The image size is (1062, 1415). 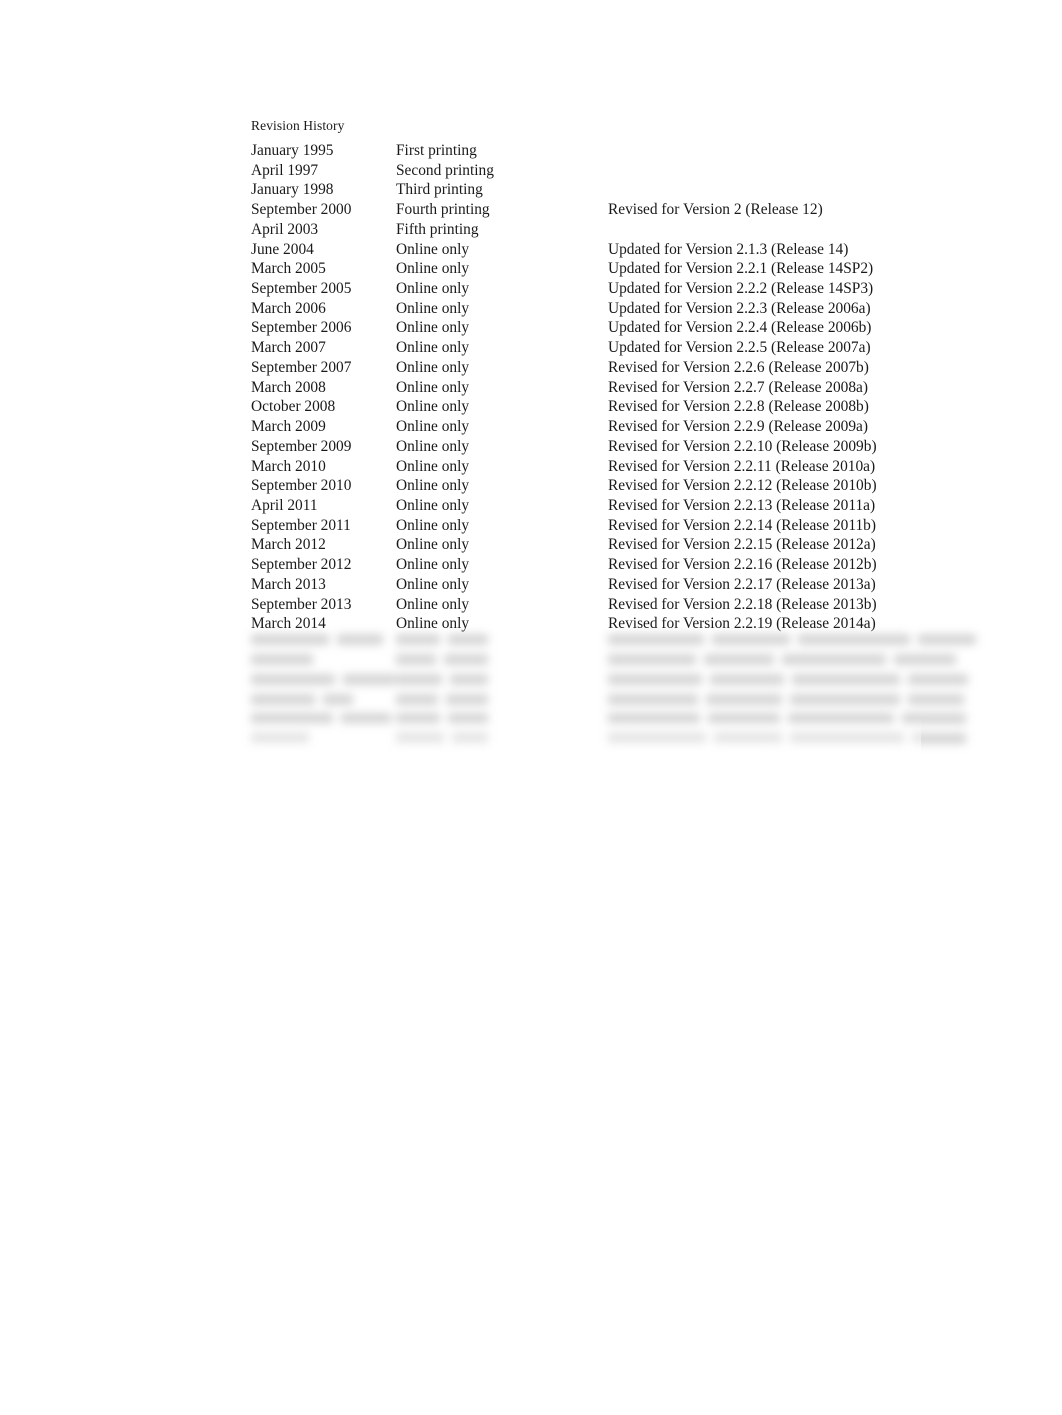 What do you see at coordinates (288, 308) in the screenshot?
I see `revision-date: March 2006` at bounding box center [288, 308].